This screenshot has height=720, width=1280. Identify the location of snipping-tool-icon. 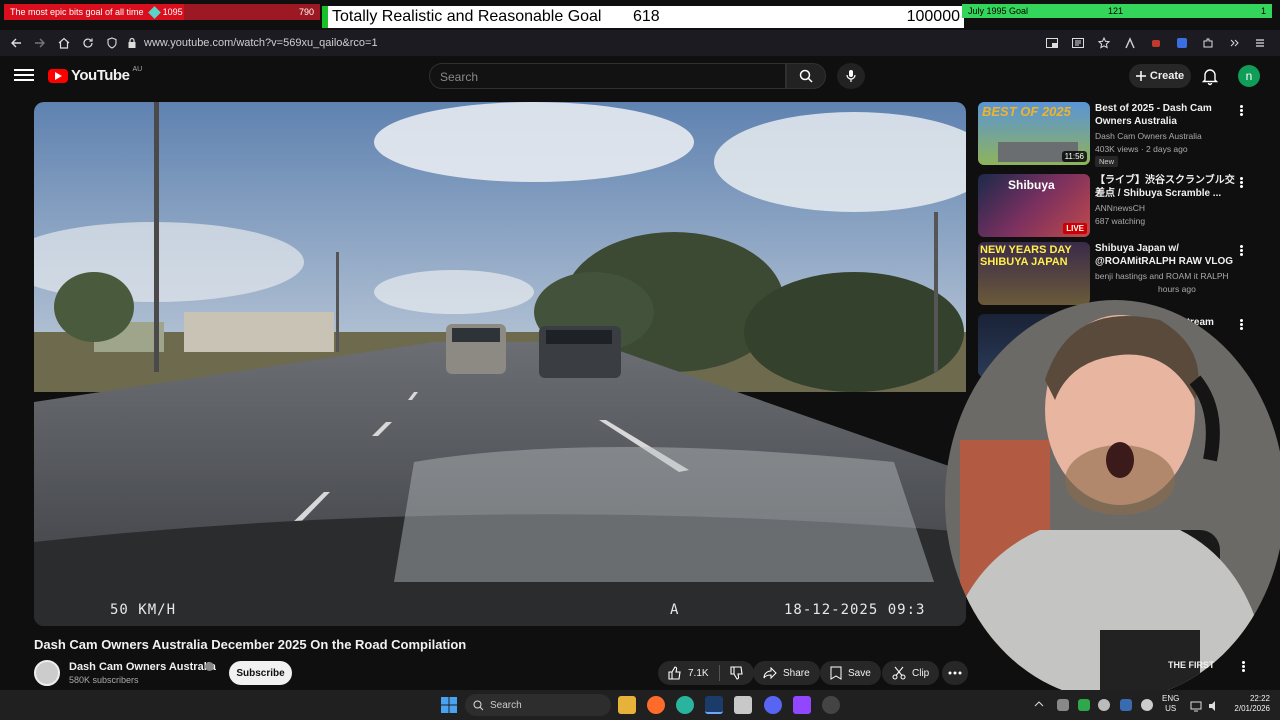
(743, 705).